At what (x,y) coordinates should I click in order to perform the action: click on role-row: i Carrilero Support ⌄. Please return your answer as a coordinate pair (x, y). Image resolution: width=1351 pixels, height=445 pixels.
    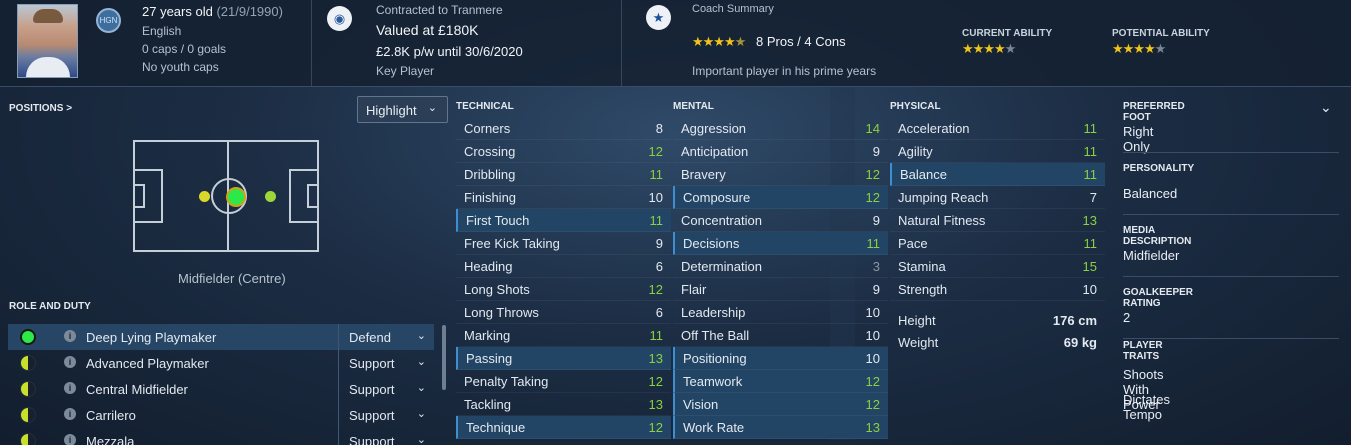
    Looking at the image, I should click on (221, 415).